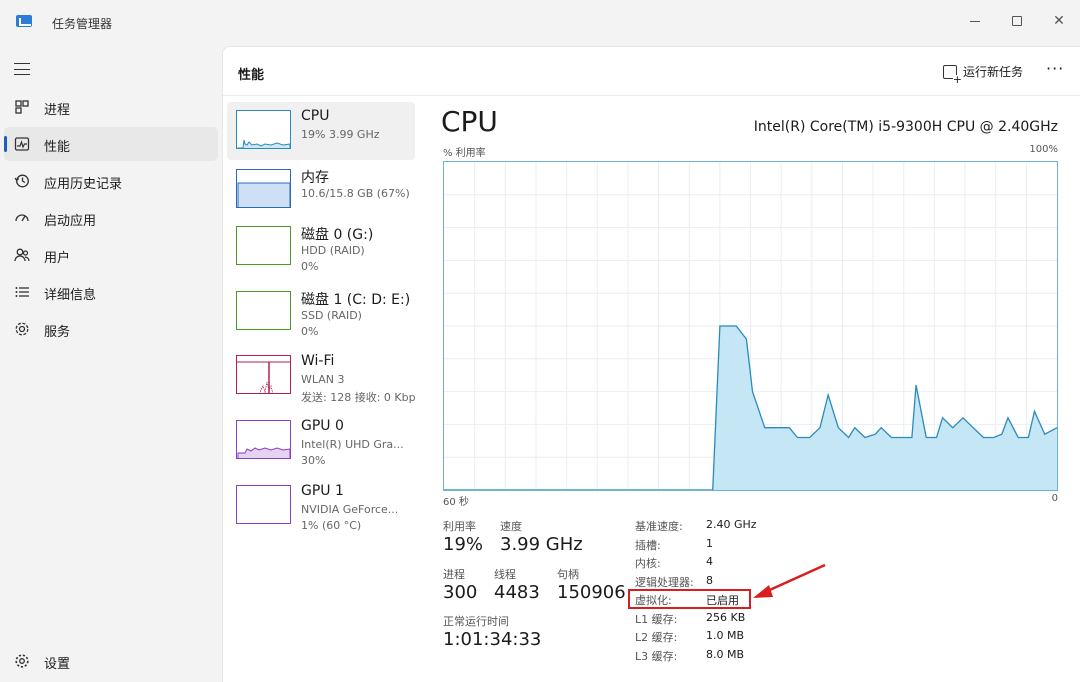  I want to click on nav-item-app-history: 应用历史记录, so click(111, 181).